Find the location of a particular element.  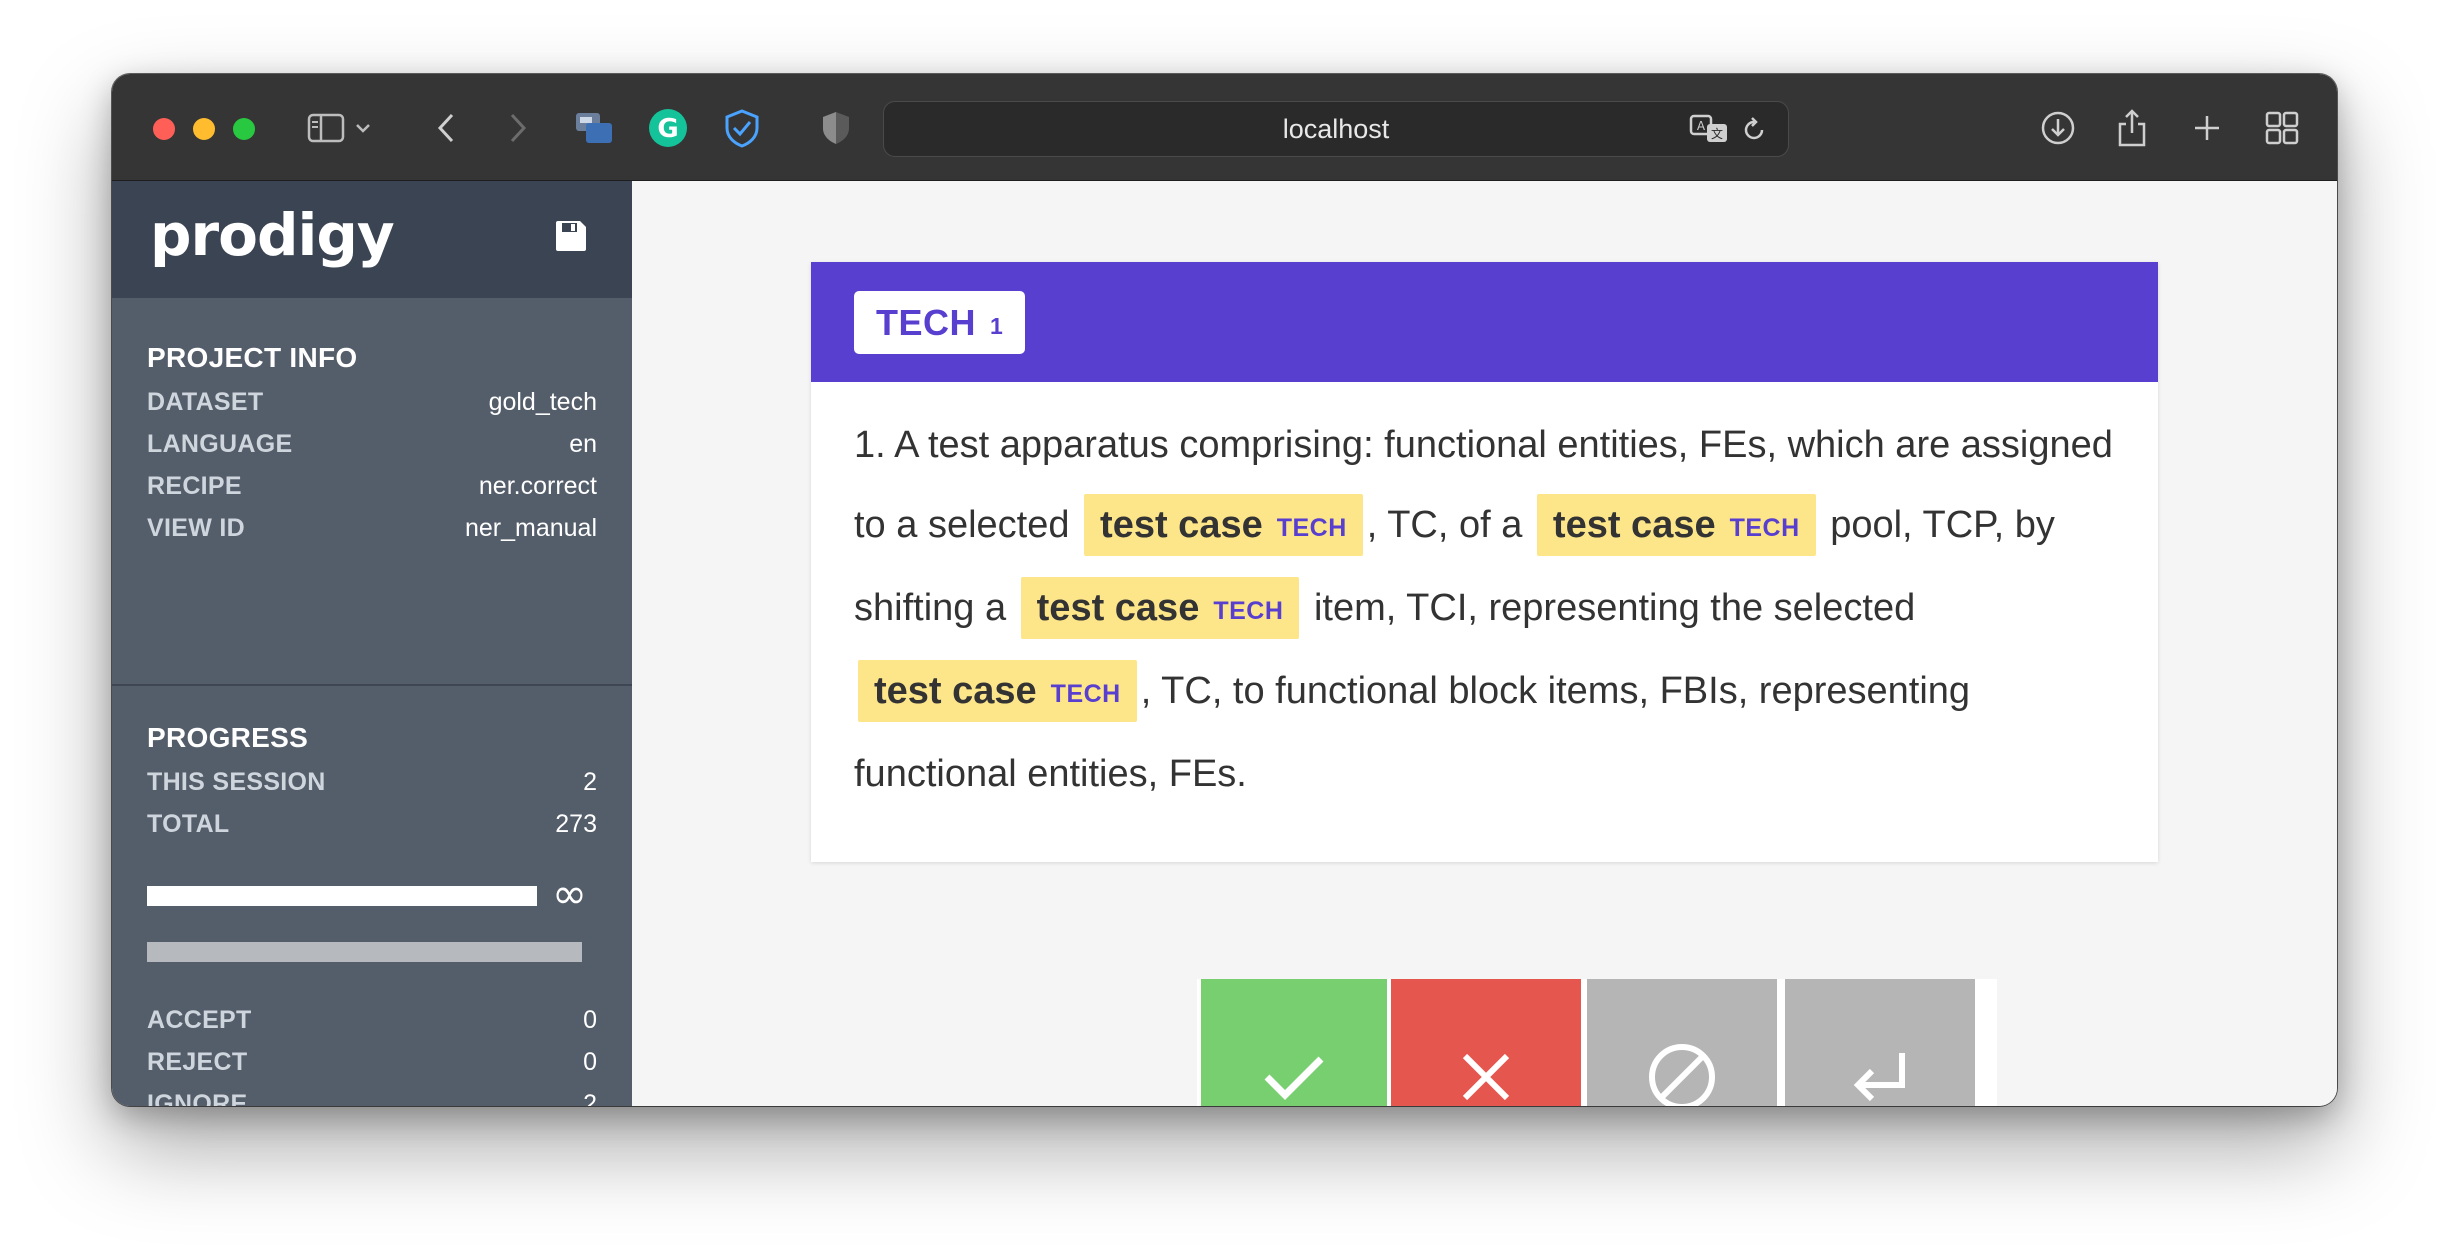

sidebar-header: prodigy is located at coordinates (372, 239).